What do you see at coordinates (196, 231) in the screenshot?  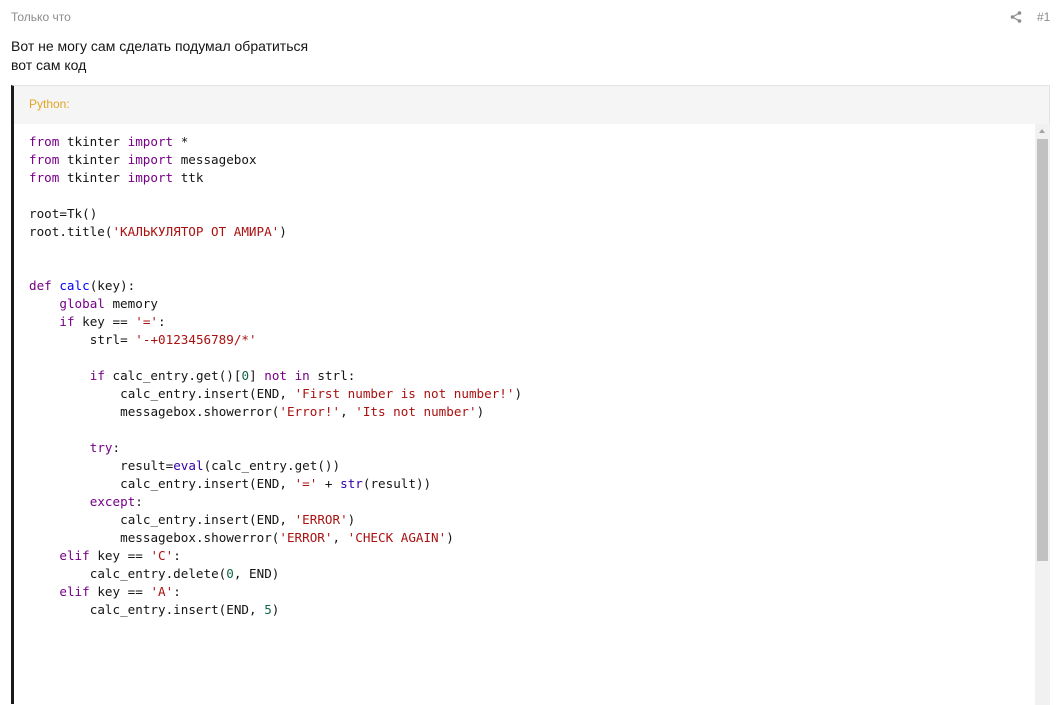 I see `code-string: 'КАЛЬКУЛЯТОР ОТ АМИРА'` at bounding box center [196, 231].